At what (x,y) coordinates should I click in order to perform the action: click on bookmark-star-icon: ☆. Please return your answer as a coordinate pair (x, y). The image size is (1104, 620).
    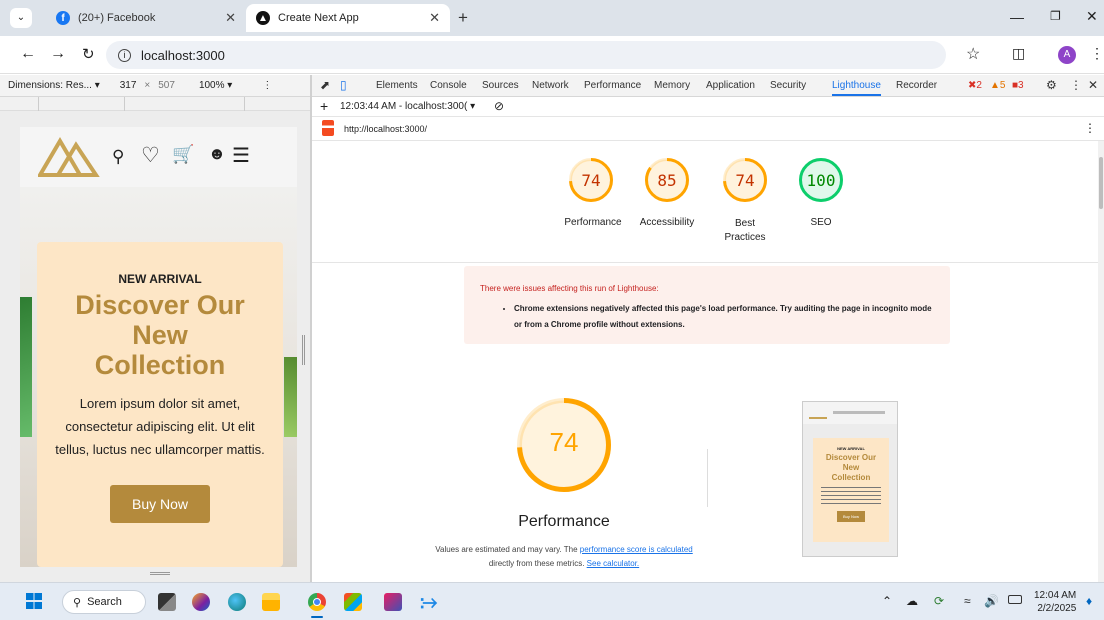
    Looking at the image, I should click on (973, 54).